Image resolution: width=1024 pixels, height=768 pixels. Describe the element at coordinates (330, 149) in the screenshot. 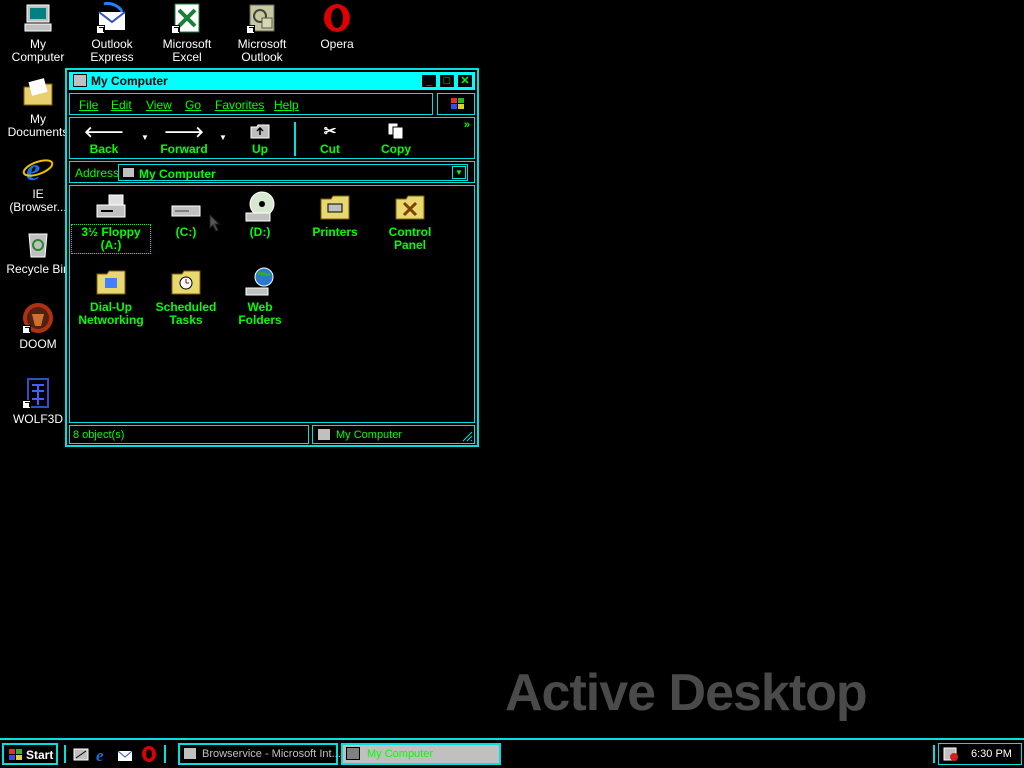

I see `cut-label: Cut` at that location.